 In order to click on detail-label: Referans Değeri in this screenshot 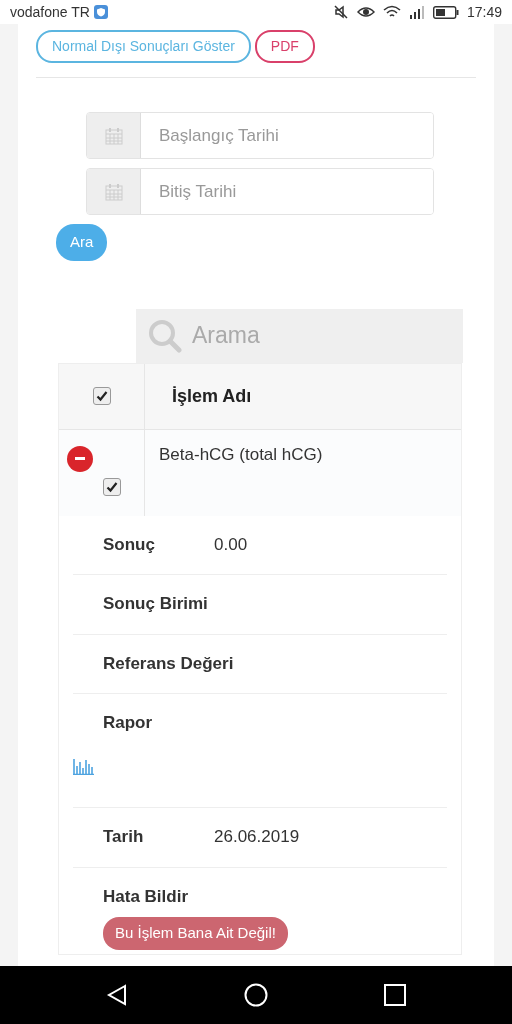, I will do `click(168, 663)`.